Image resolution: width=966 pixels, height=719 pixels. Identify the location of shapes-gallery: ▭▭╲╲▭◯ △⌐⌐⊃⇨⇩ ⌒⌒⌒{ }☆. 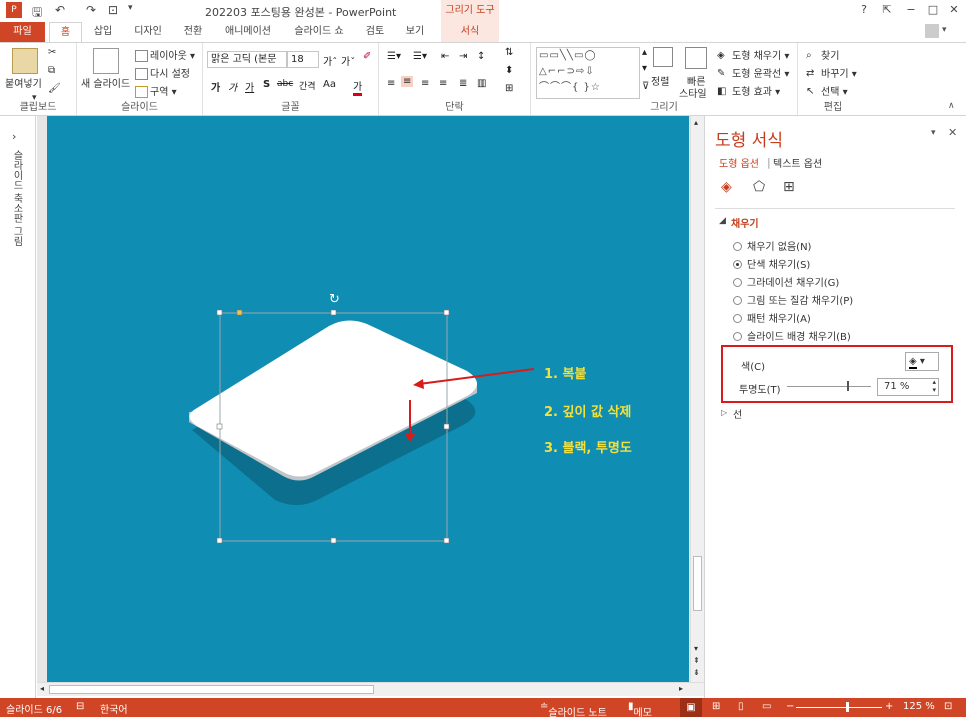
(588, 73).